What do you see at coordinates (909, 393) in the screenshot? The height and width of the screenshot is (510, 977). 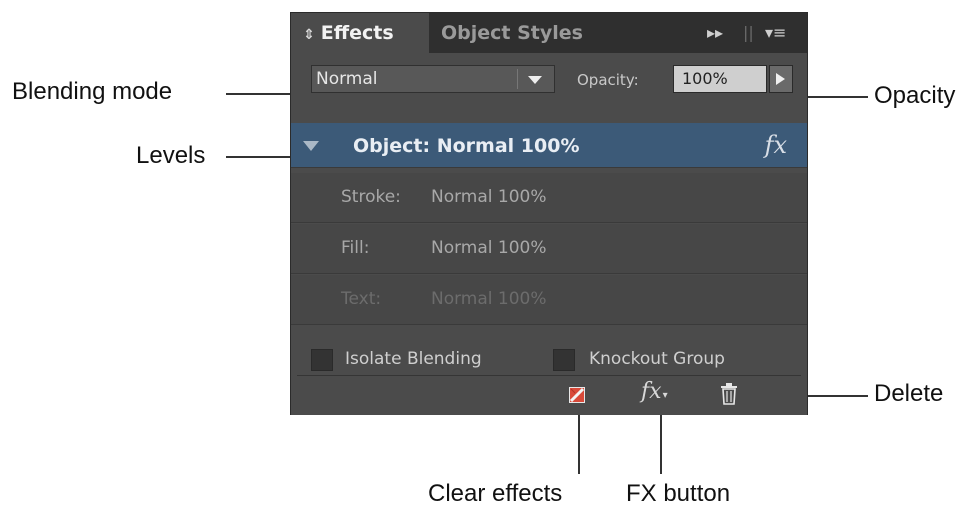 I see `callout-delete: Delete` at bounding box center [909, 393].